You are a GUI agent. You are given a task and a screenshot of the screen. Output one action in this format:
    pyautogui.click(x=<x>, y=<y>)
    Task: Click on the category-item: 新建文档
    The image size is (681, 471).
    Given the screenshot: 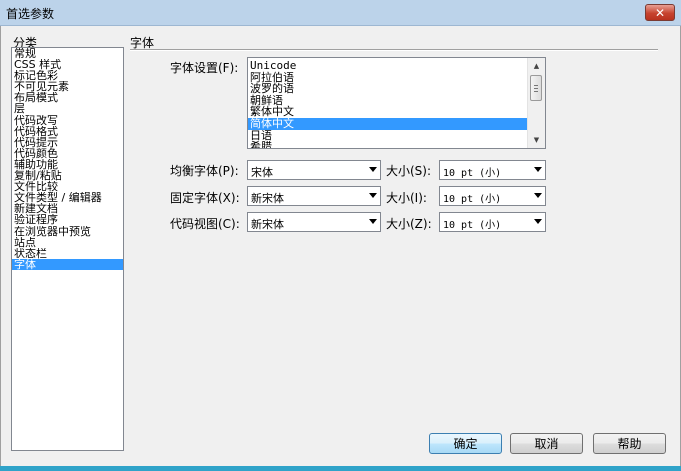 What is the action you would take?
    pyautogui.click(x=67, y=208)
    